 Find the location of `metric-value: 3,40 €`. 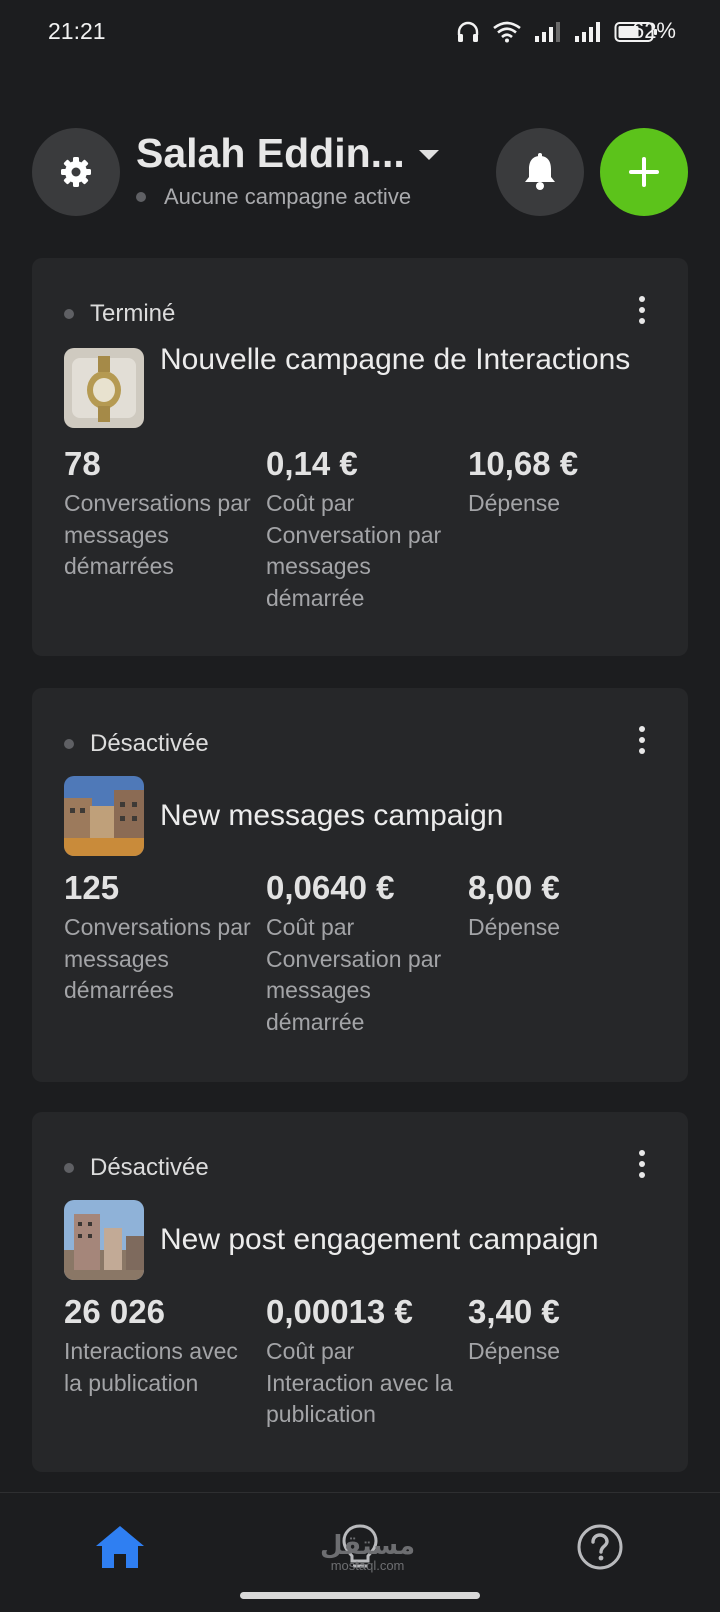

metric-value: 3,40 € is located at coordinates (514, 1311).